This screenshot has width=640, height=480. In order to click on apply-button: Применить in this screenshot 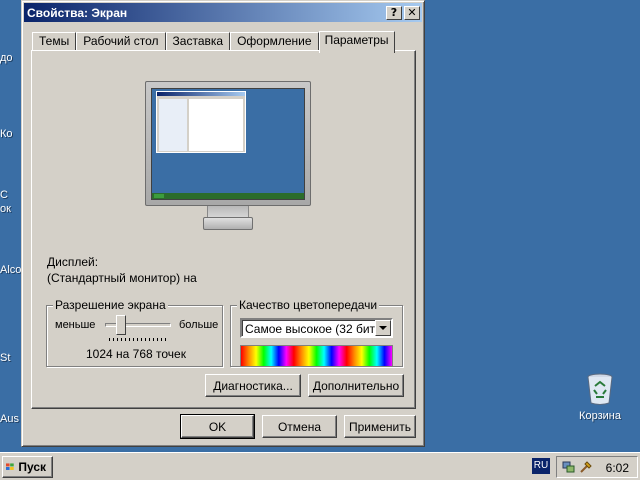, I will do `click(380, 426)`.